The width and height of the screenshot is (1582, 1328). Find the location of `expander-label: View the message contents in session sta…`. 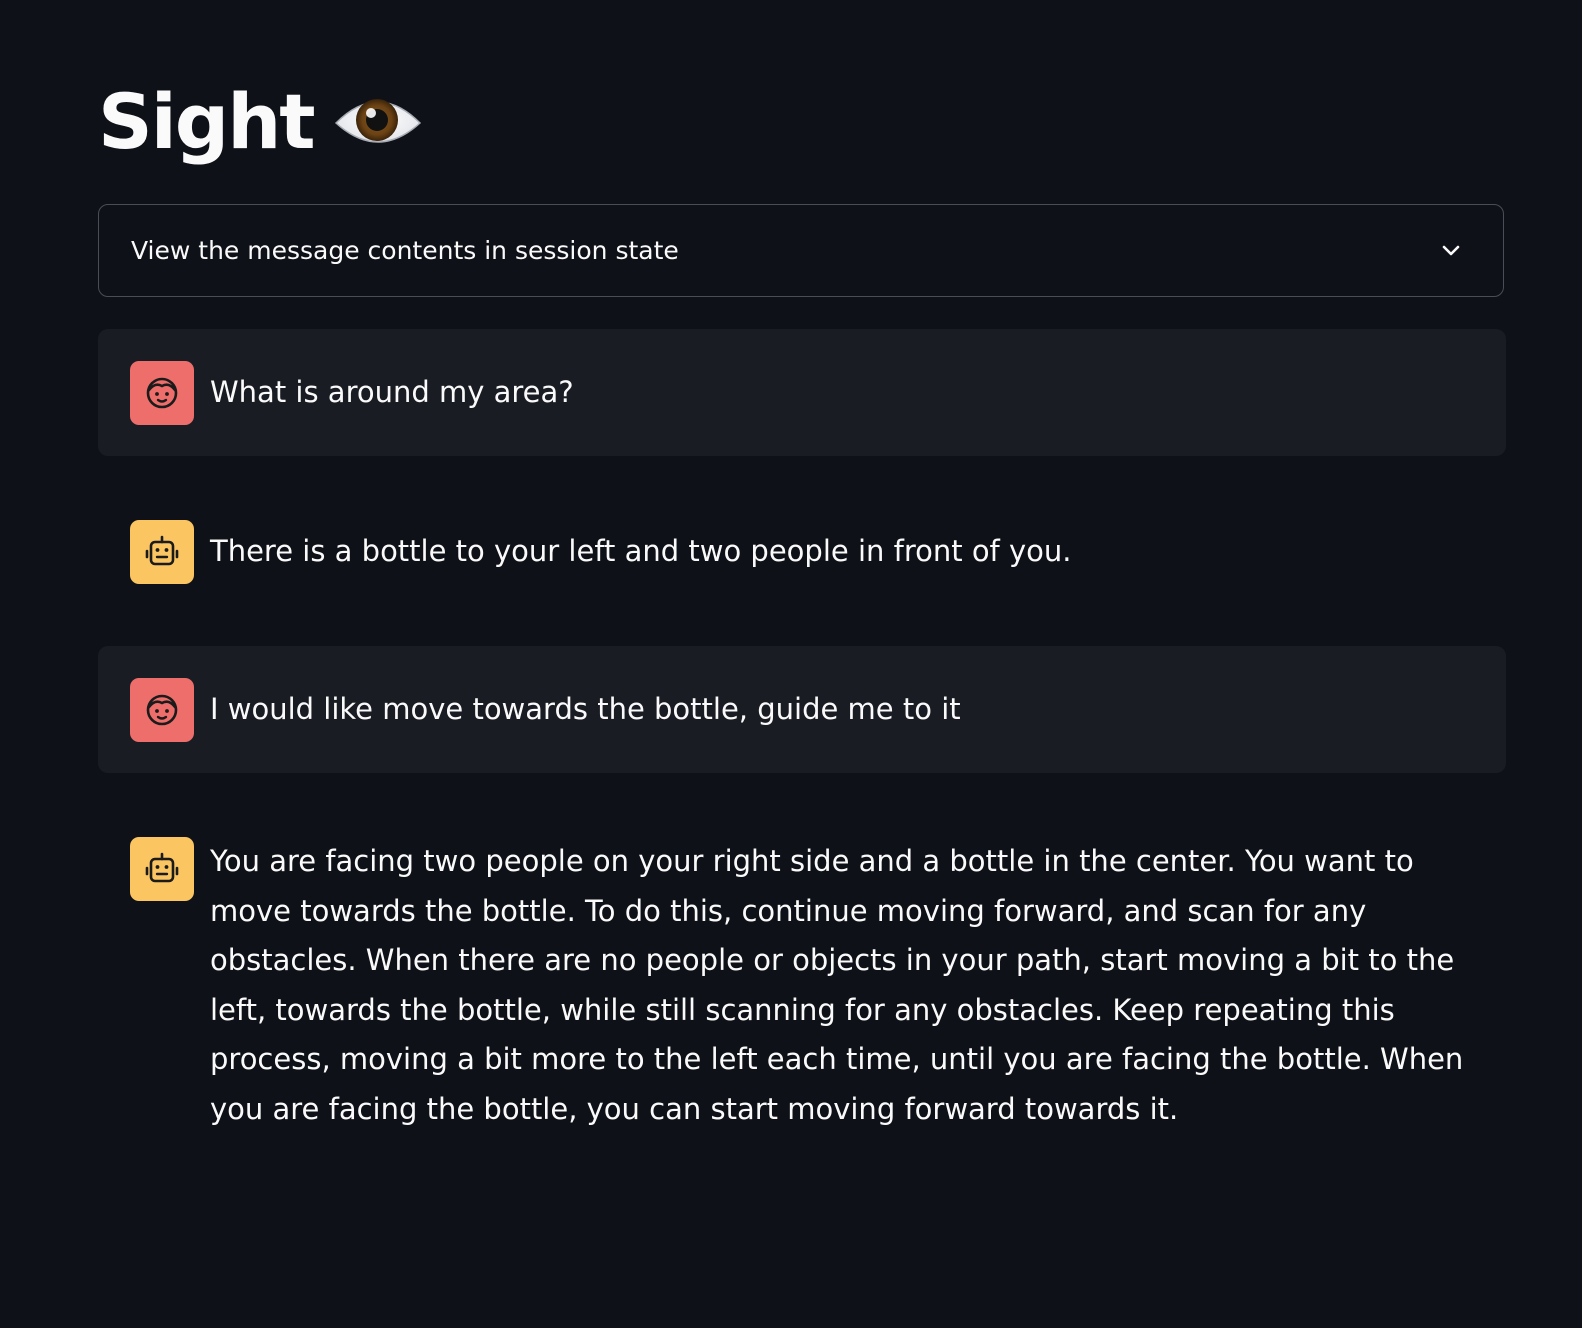

expander-label: View the message contents in session sta… is located at coordinates (405, 250).